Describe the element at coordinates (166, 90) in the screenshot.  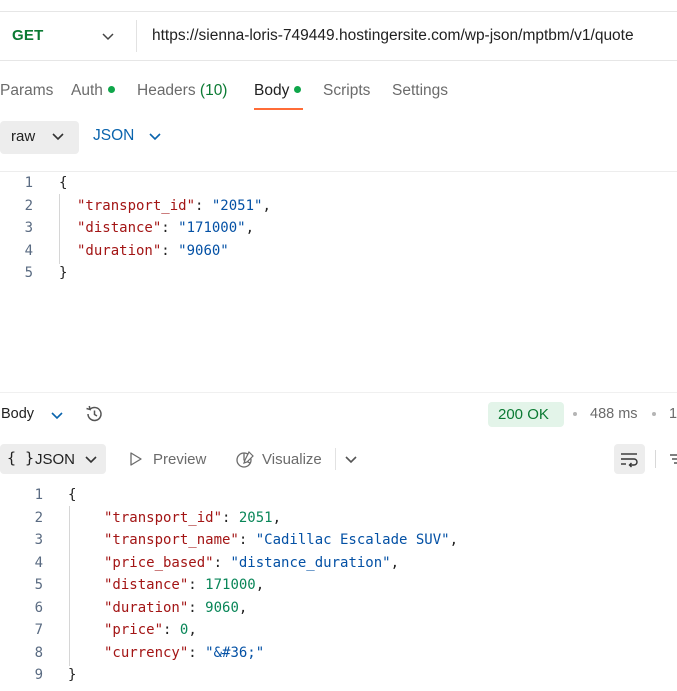
I see `tab-headers-label: Headers` at that location.